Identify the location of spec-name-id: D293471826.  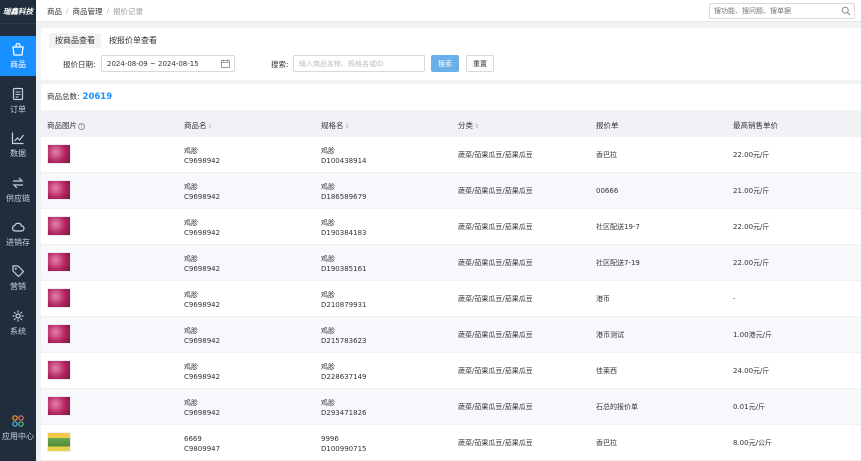
(344, 413).